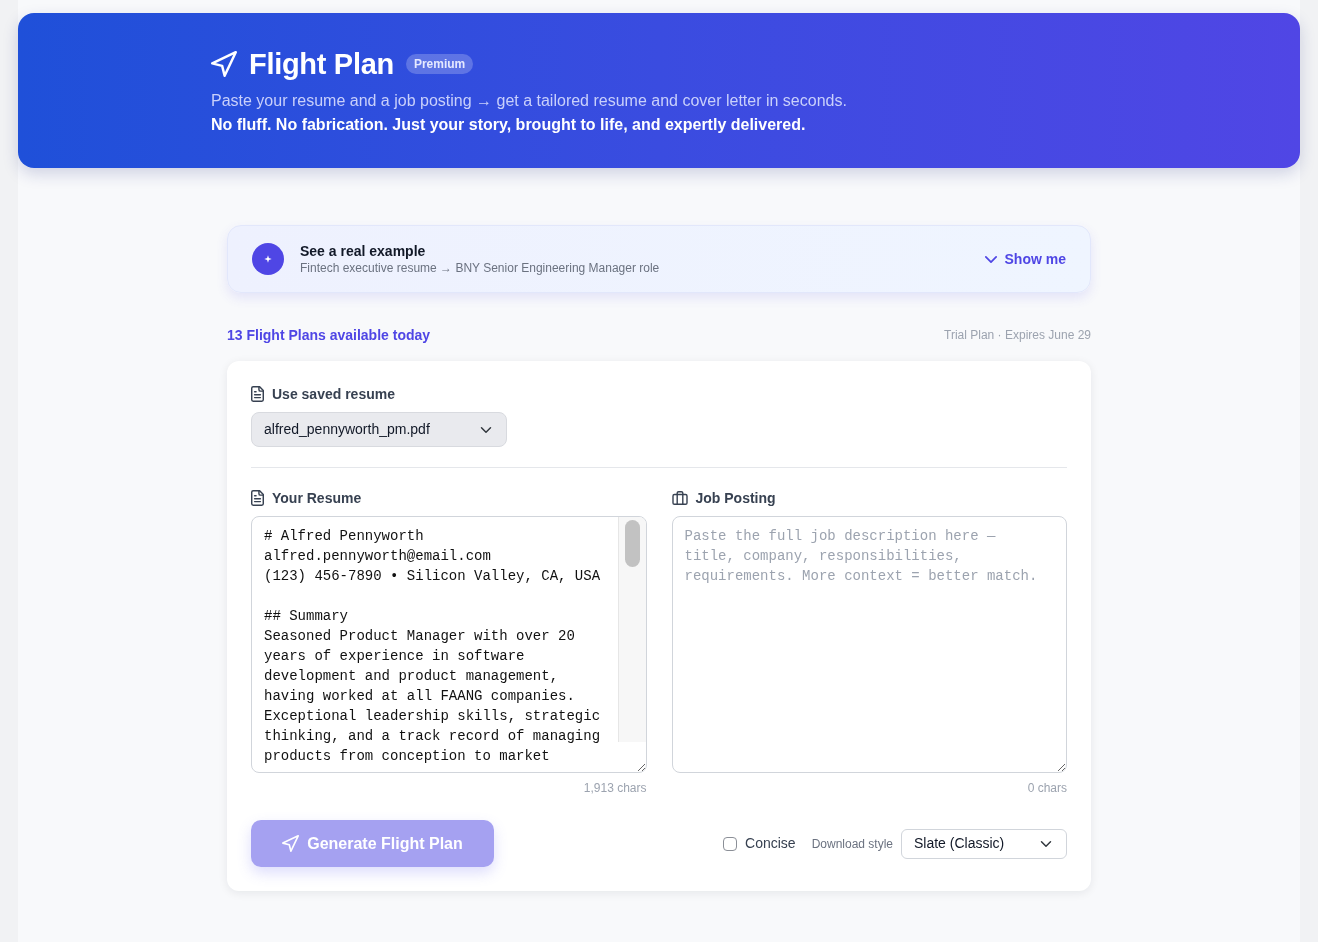 The image size is (1318, 942). I want to click on download-style-label: Download style, so click(852, 844).